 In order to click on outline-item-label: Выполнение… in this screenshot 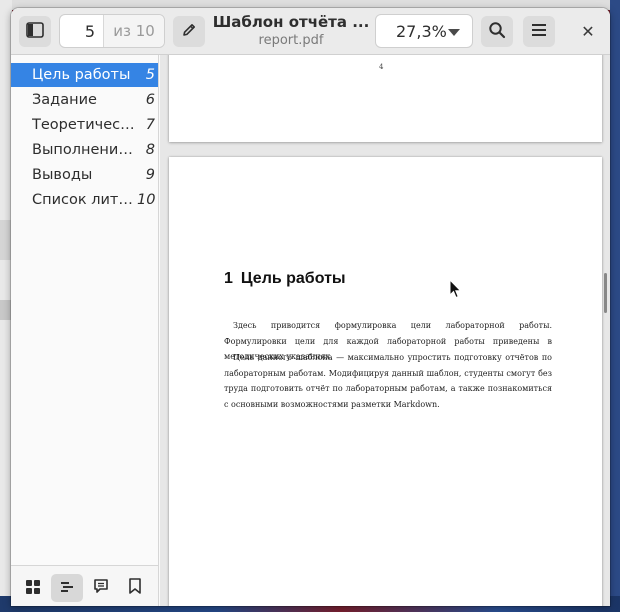, I will do `click(84, 150)`.